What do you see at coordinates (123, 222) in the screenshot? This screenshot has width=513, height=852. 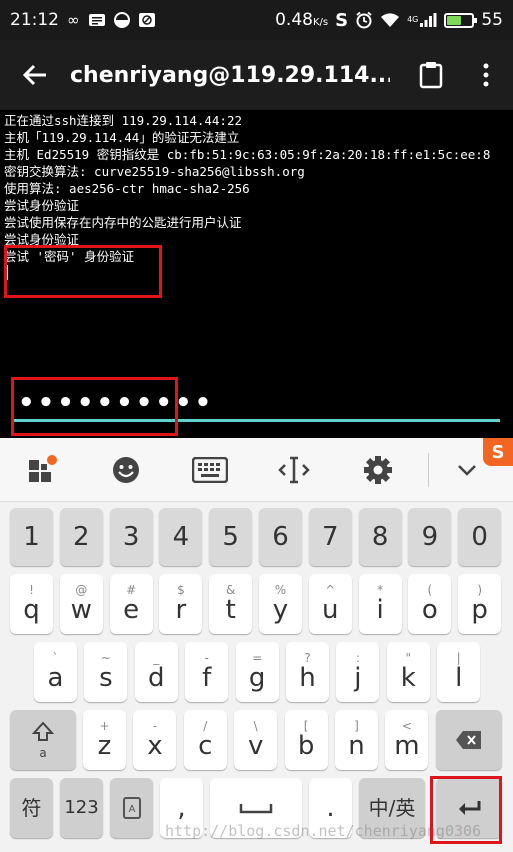 I see `terminal-line: 尝试使用保存在内存中的公匙进行用户认证` at bounding box center [123, 222].